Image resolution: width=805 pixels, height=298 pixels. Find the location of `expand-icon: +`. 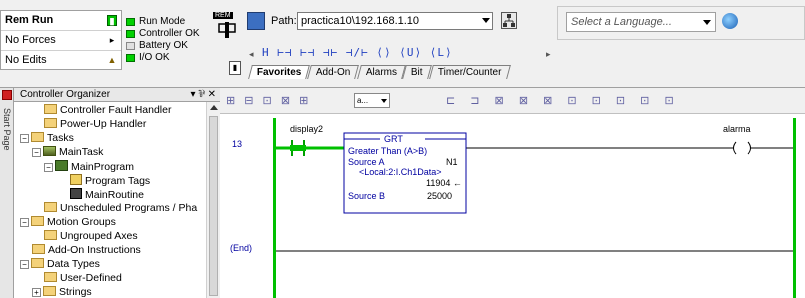

expand-icon: + is located at coordinates (36, 292).